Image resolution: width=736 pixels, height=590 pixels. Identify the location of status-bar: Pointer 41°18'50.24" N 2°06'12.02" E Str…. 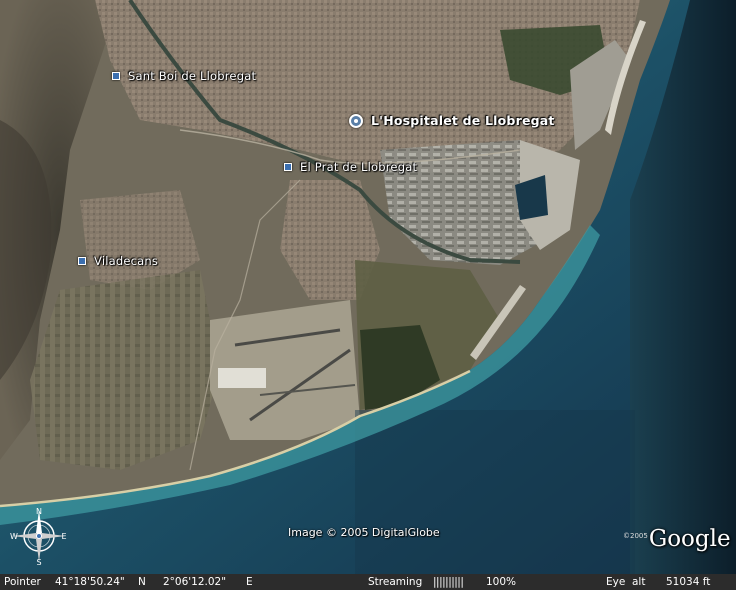
(368, 582).